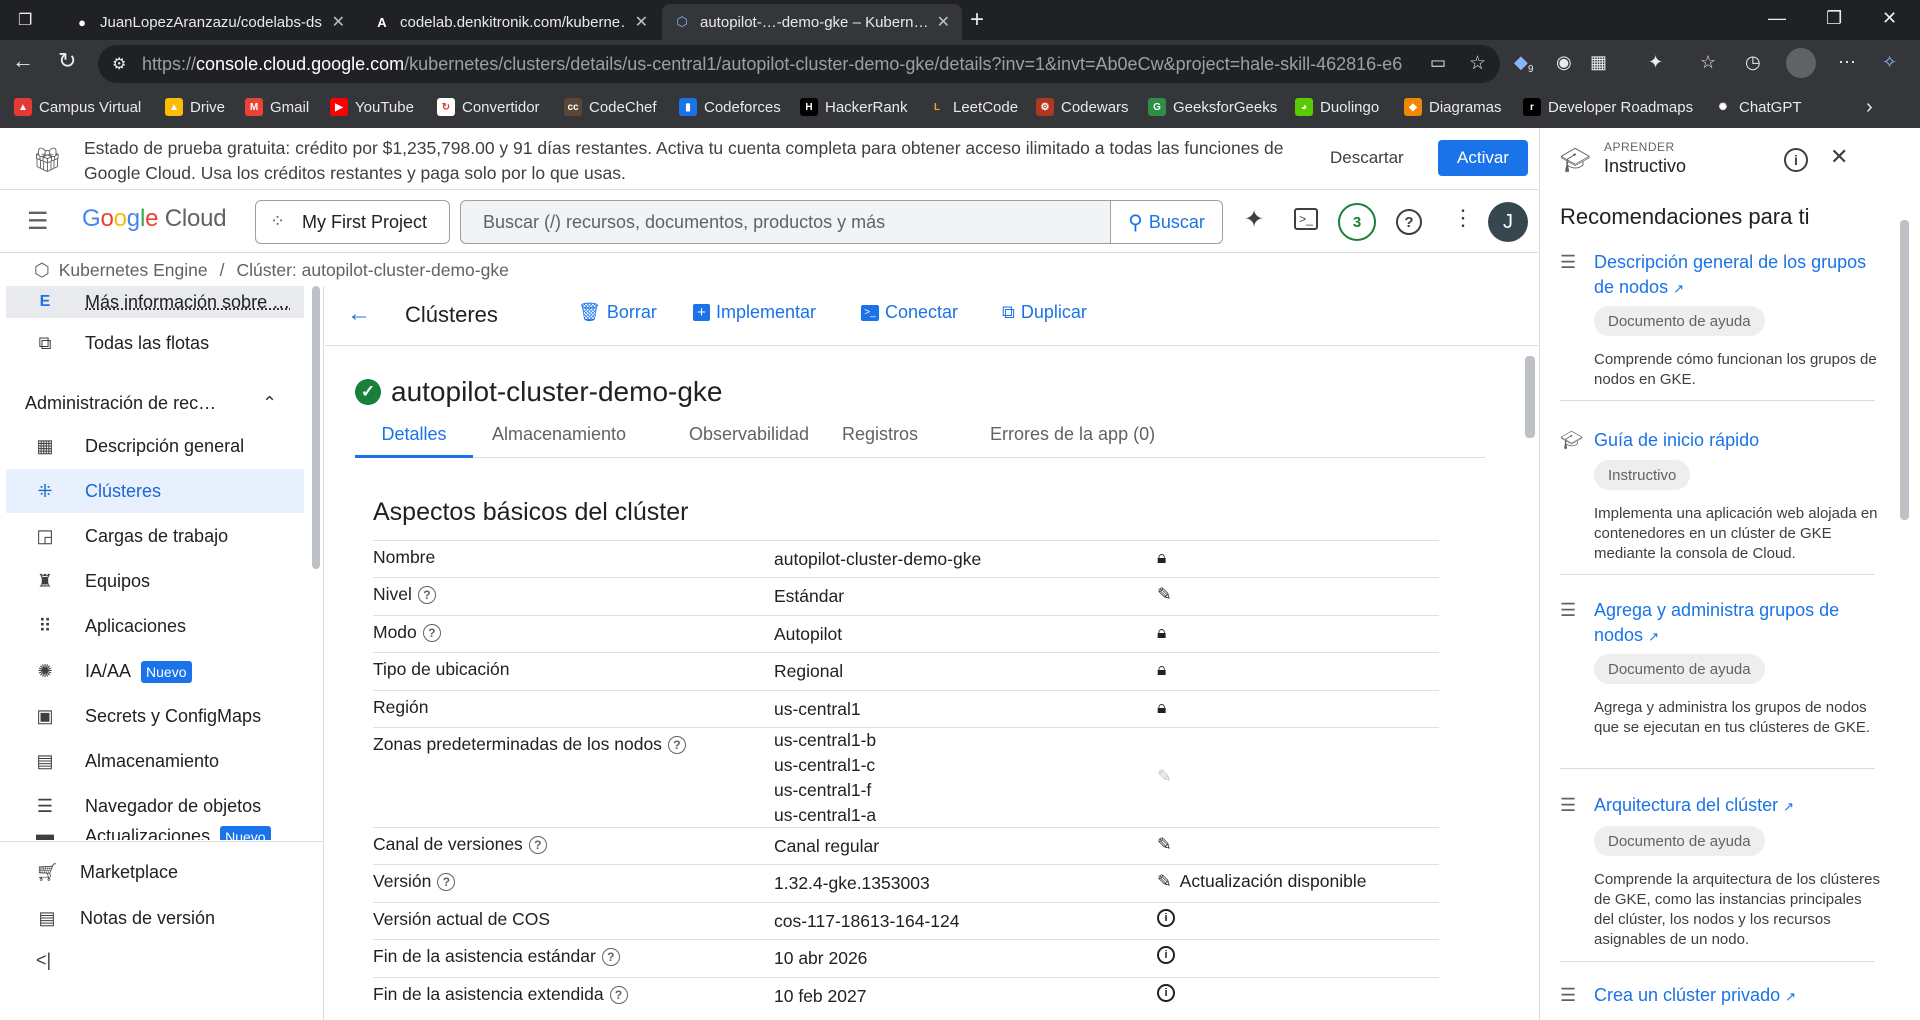 The width and height of the screenshot is (1920, 1020). Describe the element at coordinates (1212, 107) in the screenshot. I see `bookmark-geeksforgeeks: G GeeksforGeeks` at that location.